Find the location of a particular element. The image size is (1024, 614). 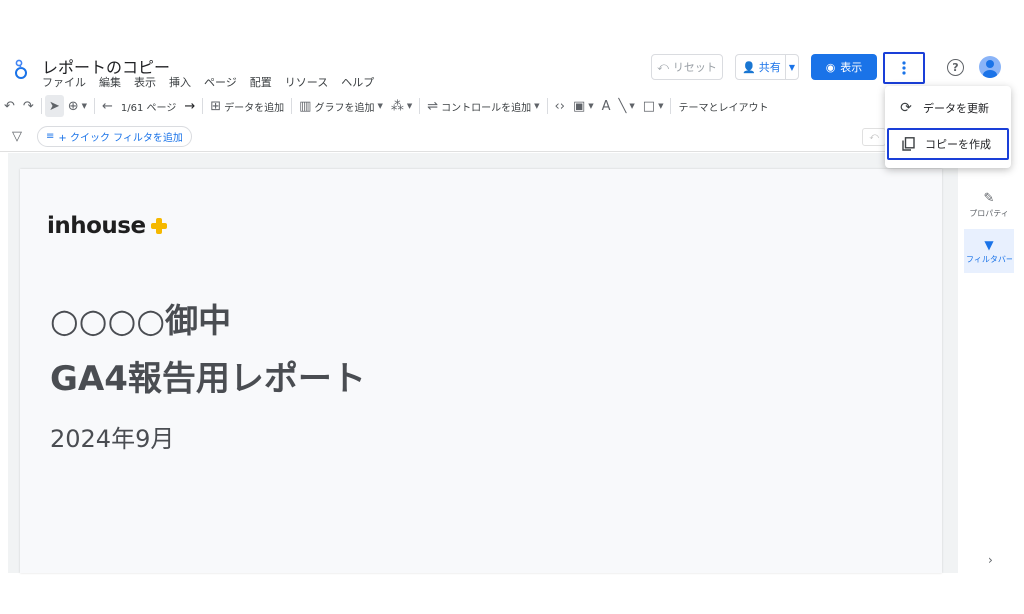

quick-filter-label: + クイック フィルタを追加 is located at coordinates (120, 138).